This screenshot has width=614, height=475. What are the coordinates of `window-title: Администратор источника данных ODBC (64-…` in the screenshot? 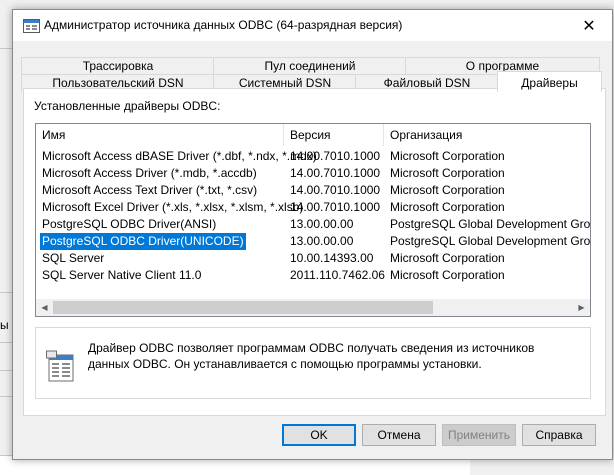 It's located at (223, 25).